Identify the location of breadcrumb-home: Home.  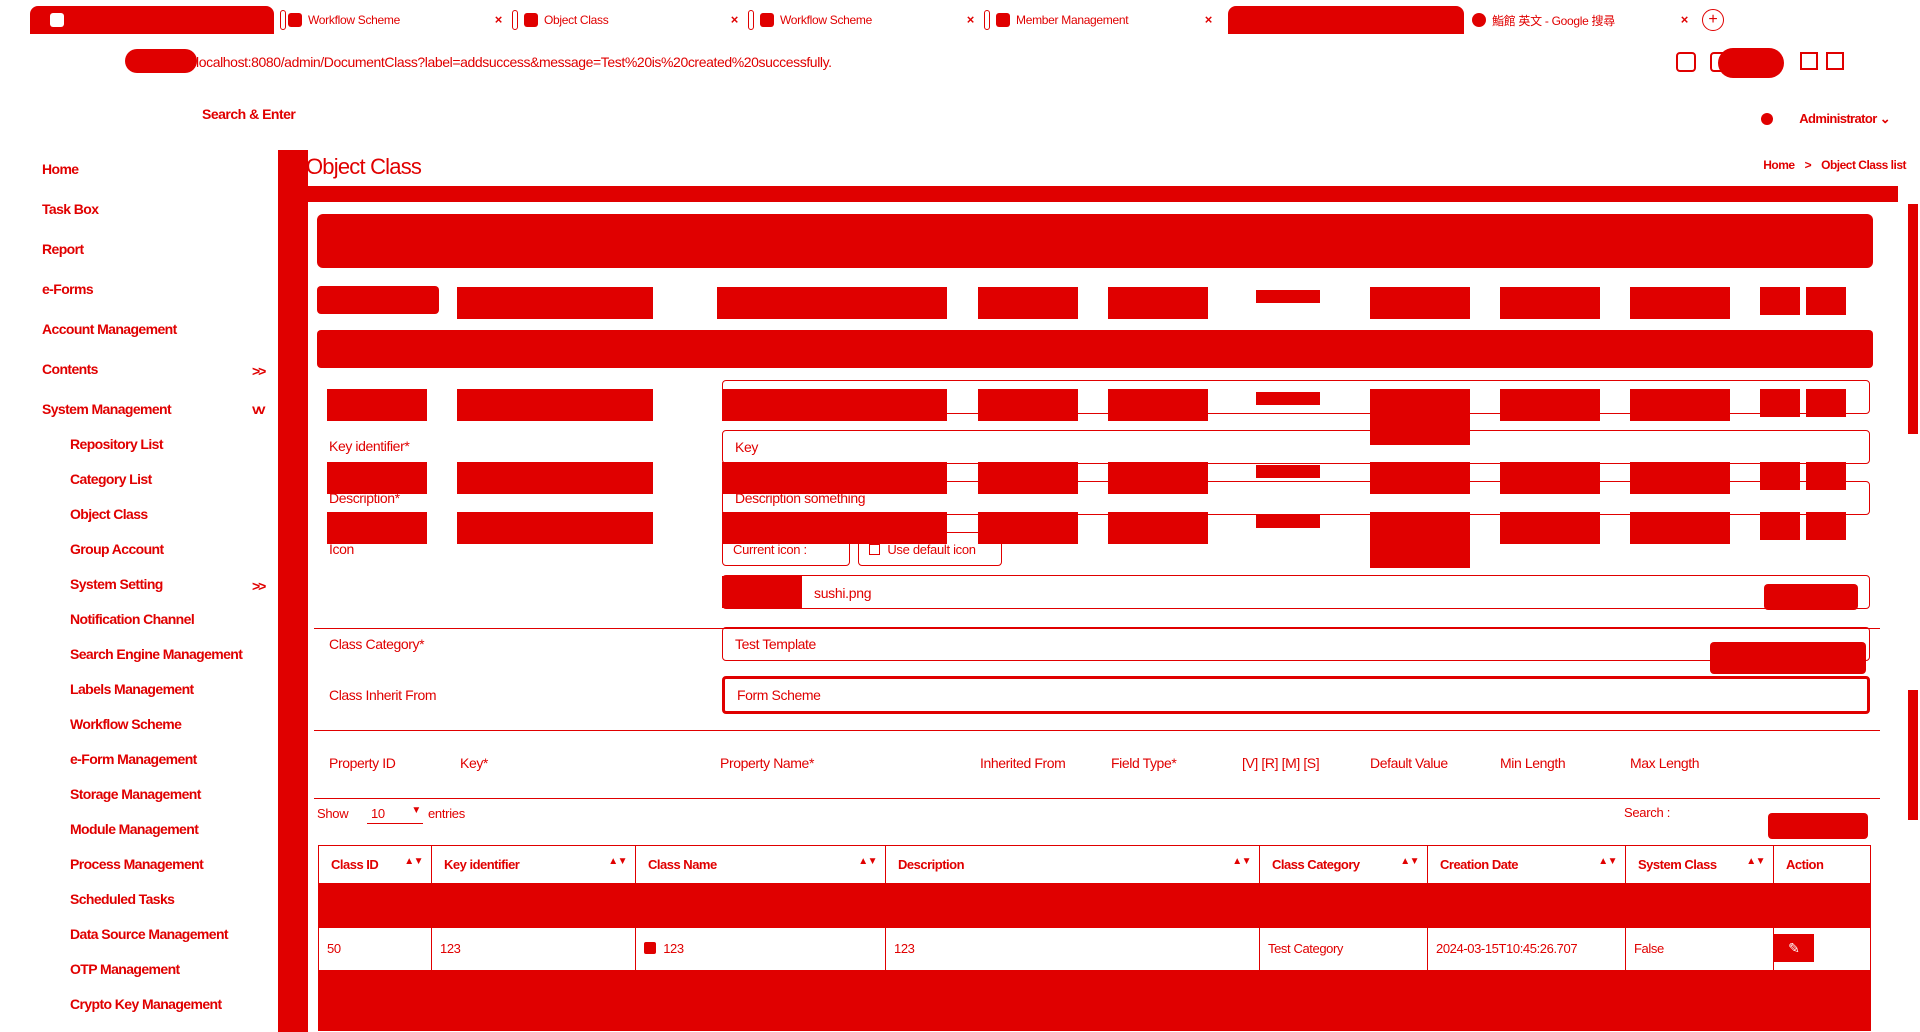
(1779, 165).